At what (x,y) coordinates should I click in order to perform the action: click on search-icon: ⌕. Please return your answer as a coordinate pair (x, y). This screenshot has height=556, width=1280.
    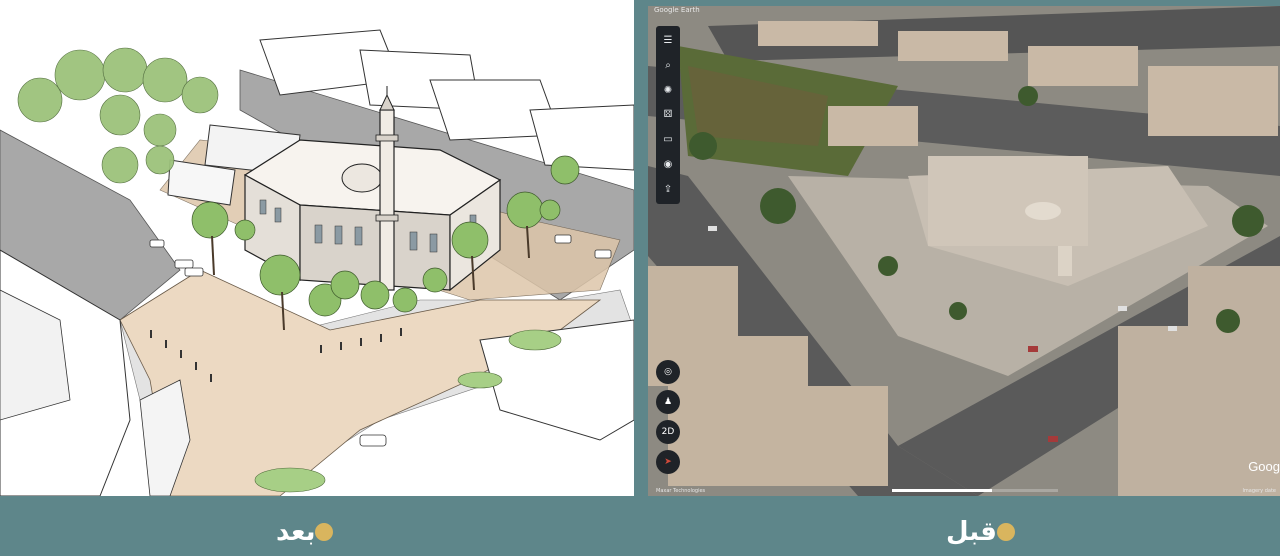
    Looking at the image, I should click on (668, 65).